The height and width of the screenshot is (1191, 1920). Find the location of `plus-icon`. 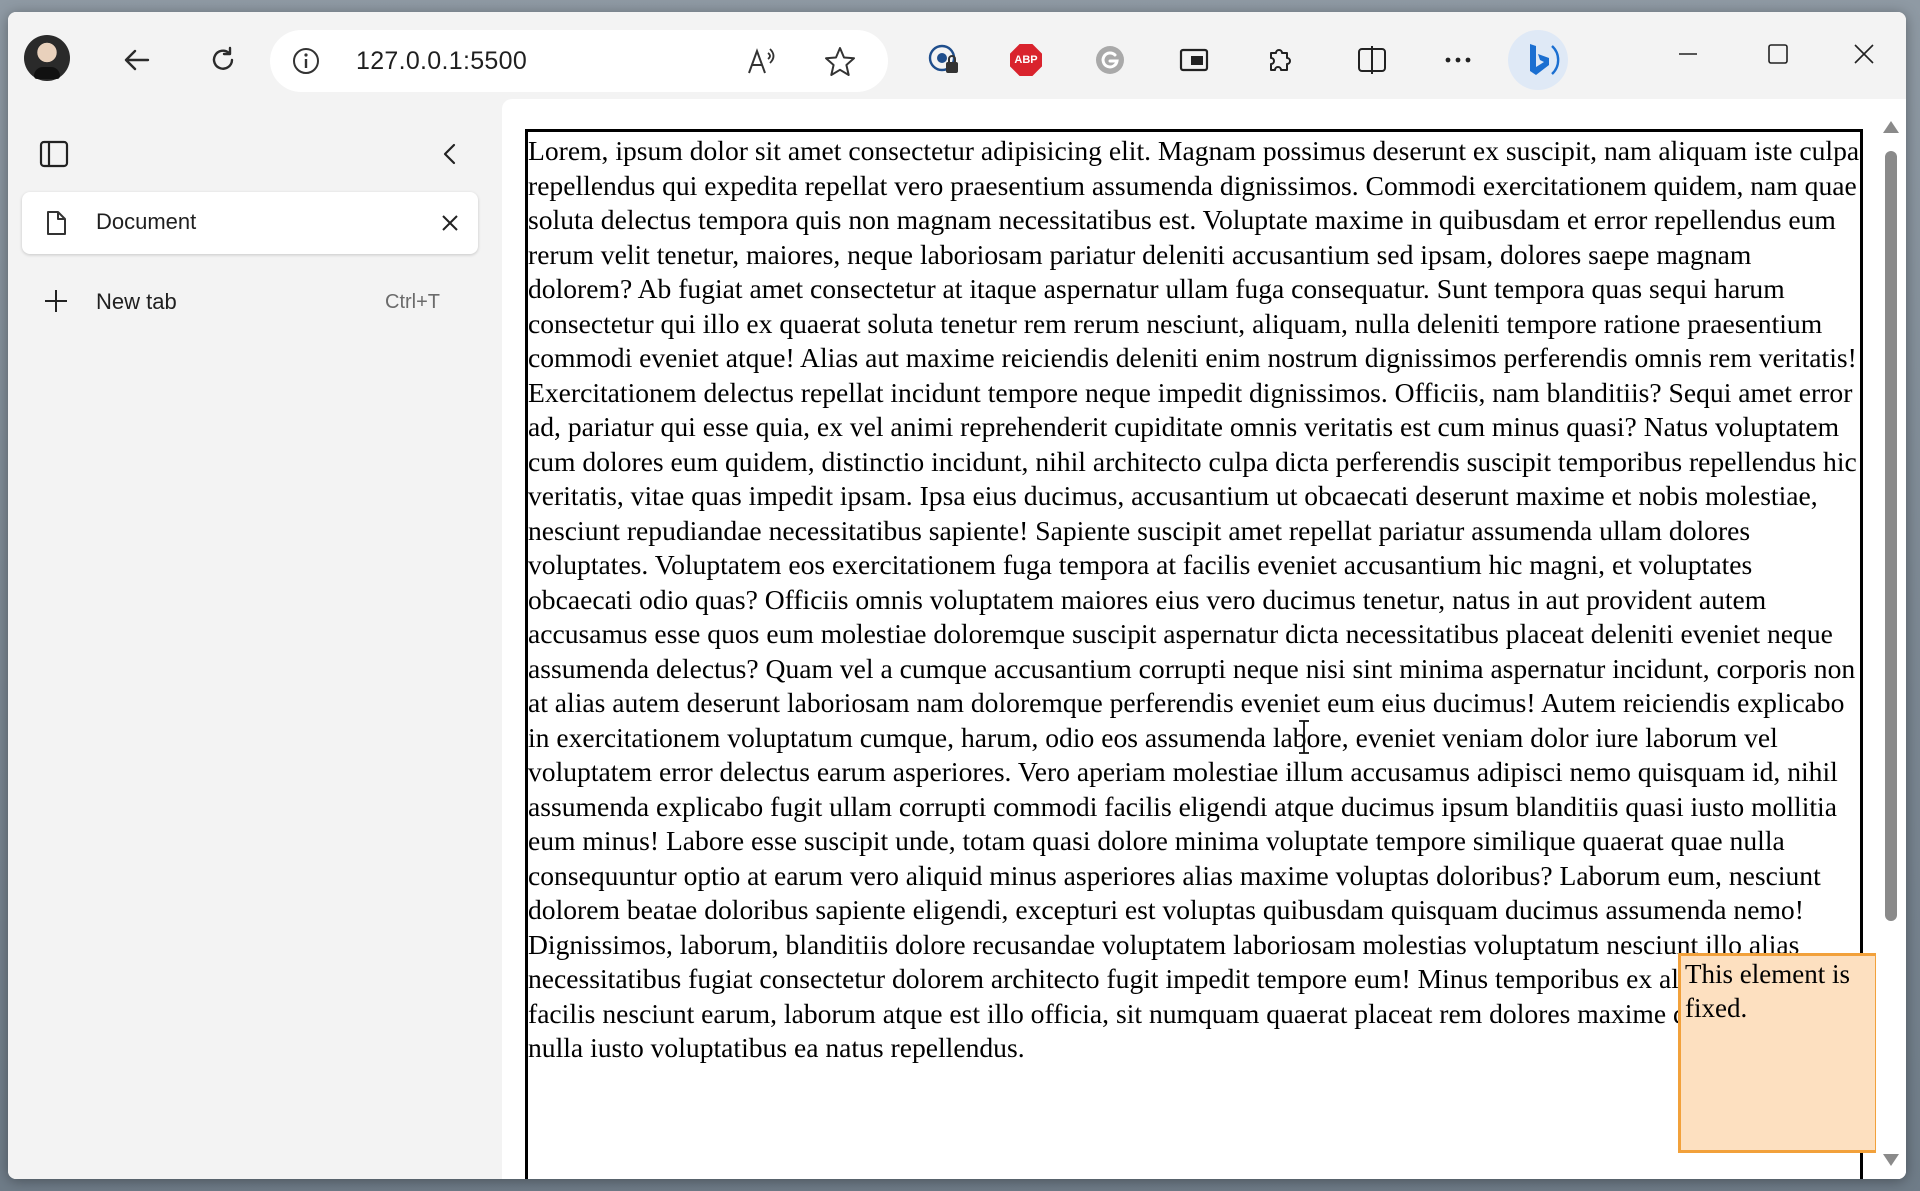

plus-icon is located at coordinates (56, 301).